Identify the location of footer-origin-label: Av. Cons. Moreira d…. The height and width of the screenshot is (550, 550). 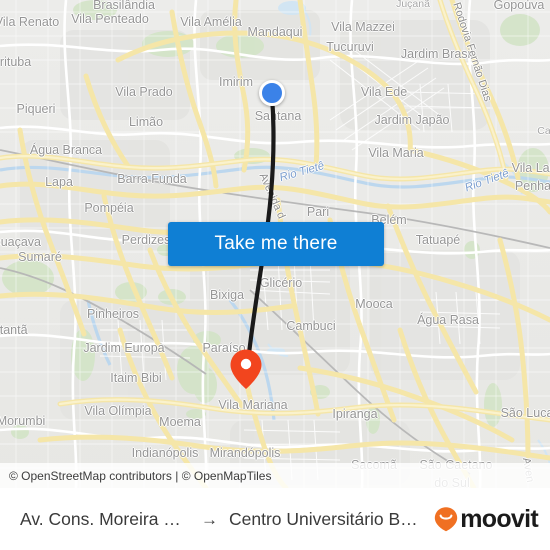
(105, 518).